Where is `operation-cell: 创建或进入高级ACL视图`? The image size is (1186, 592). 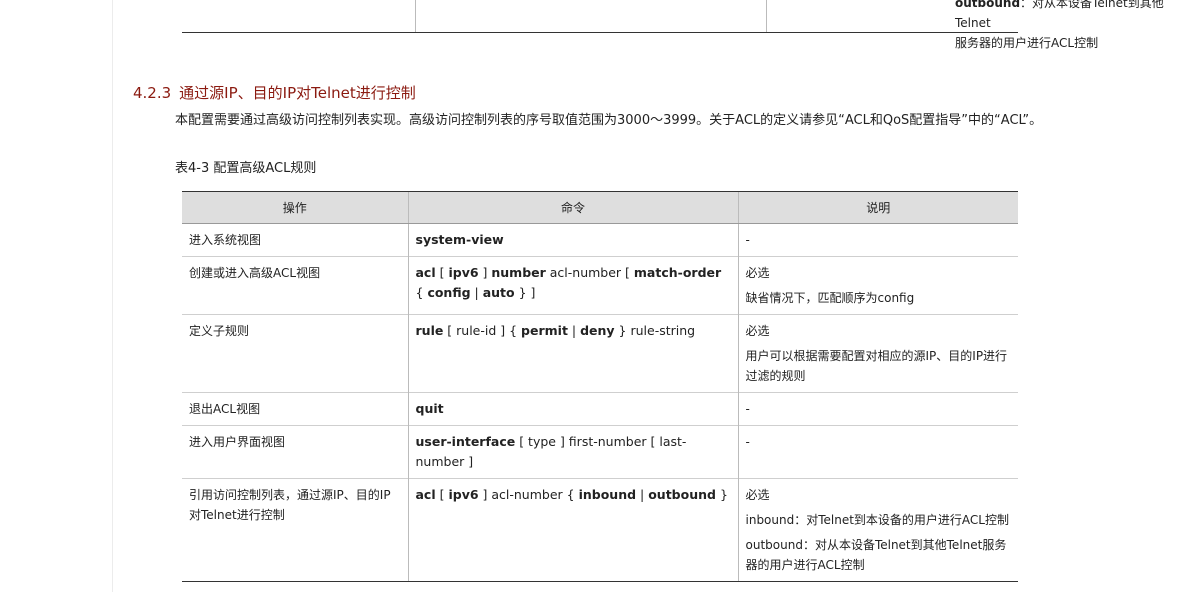
operation-cell: 创建或进入高级ACL视图 is located at coordinates (295, 285).